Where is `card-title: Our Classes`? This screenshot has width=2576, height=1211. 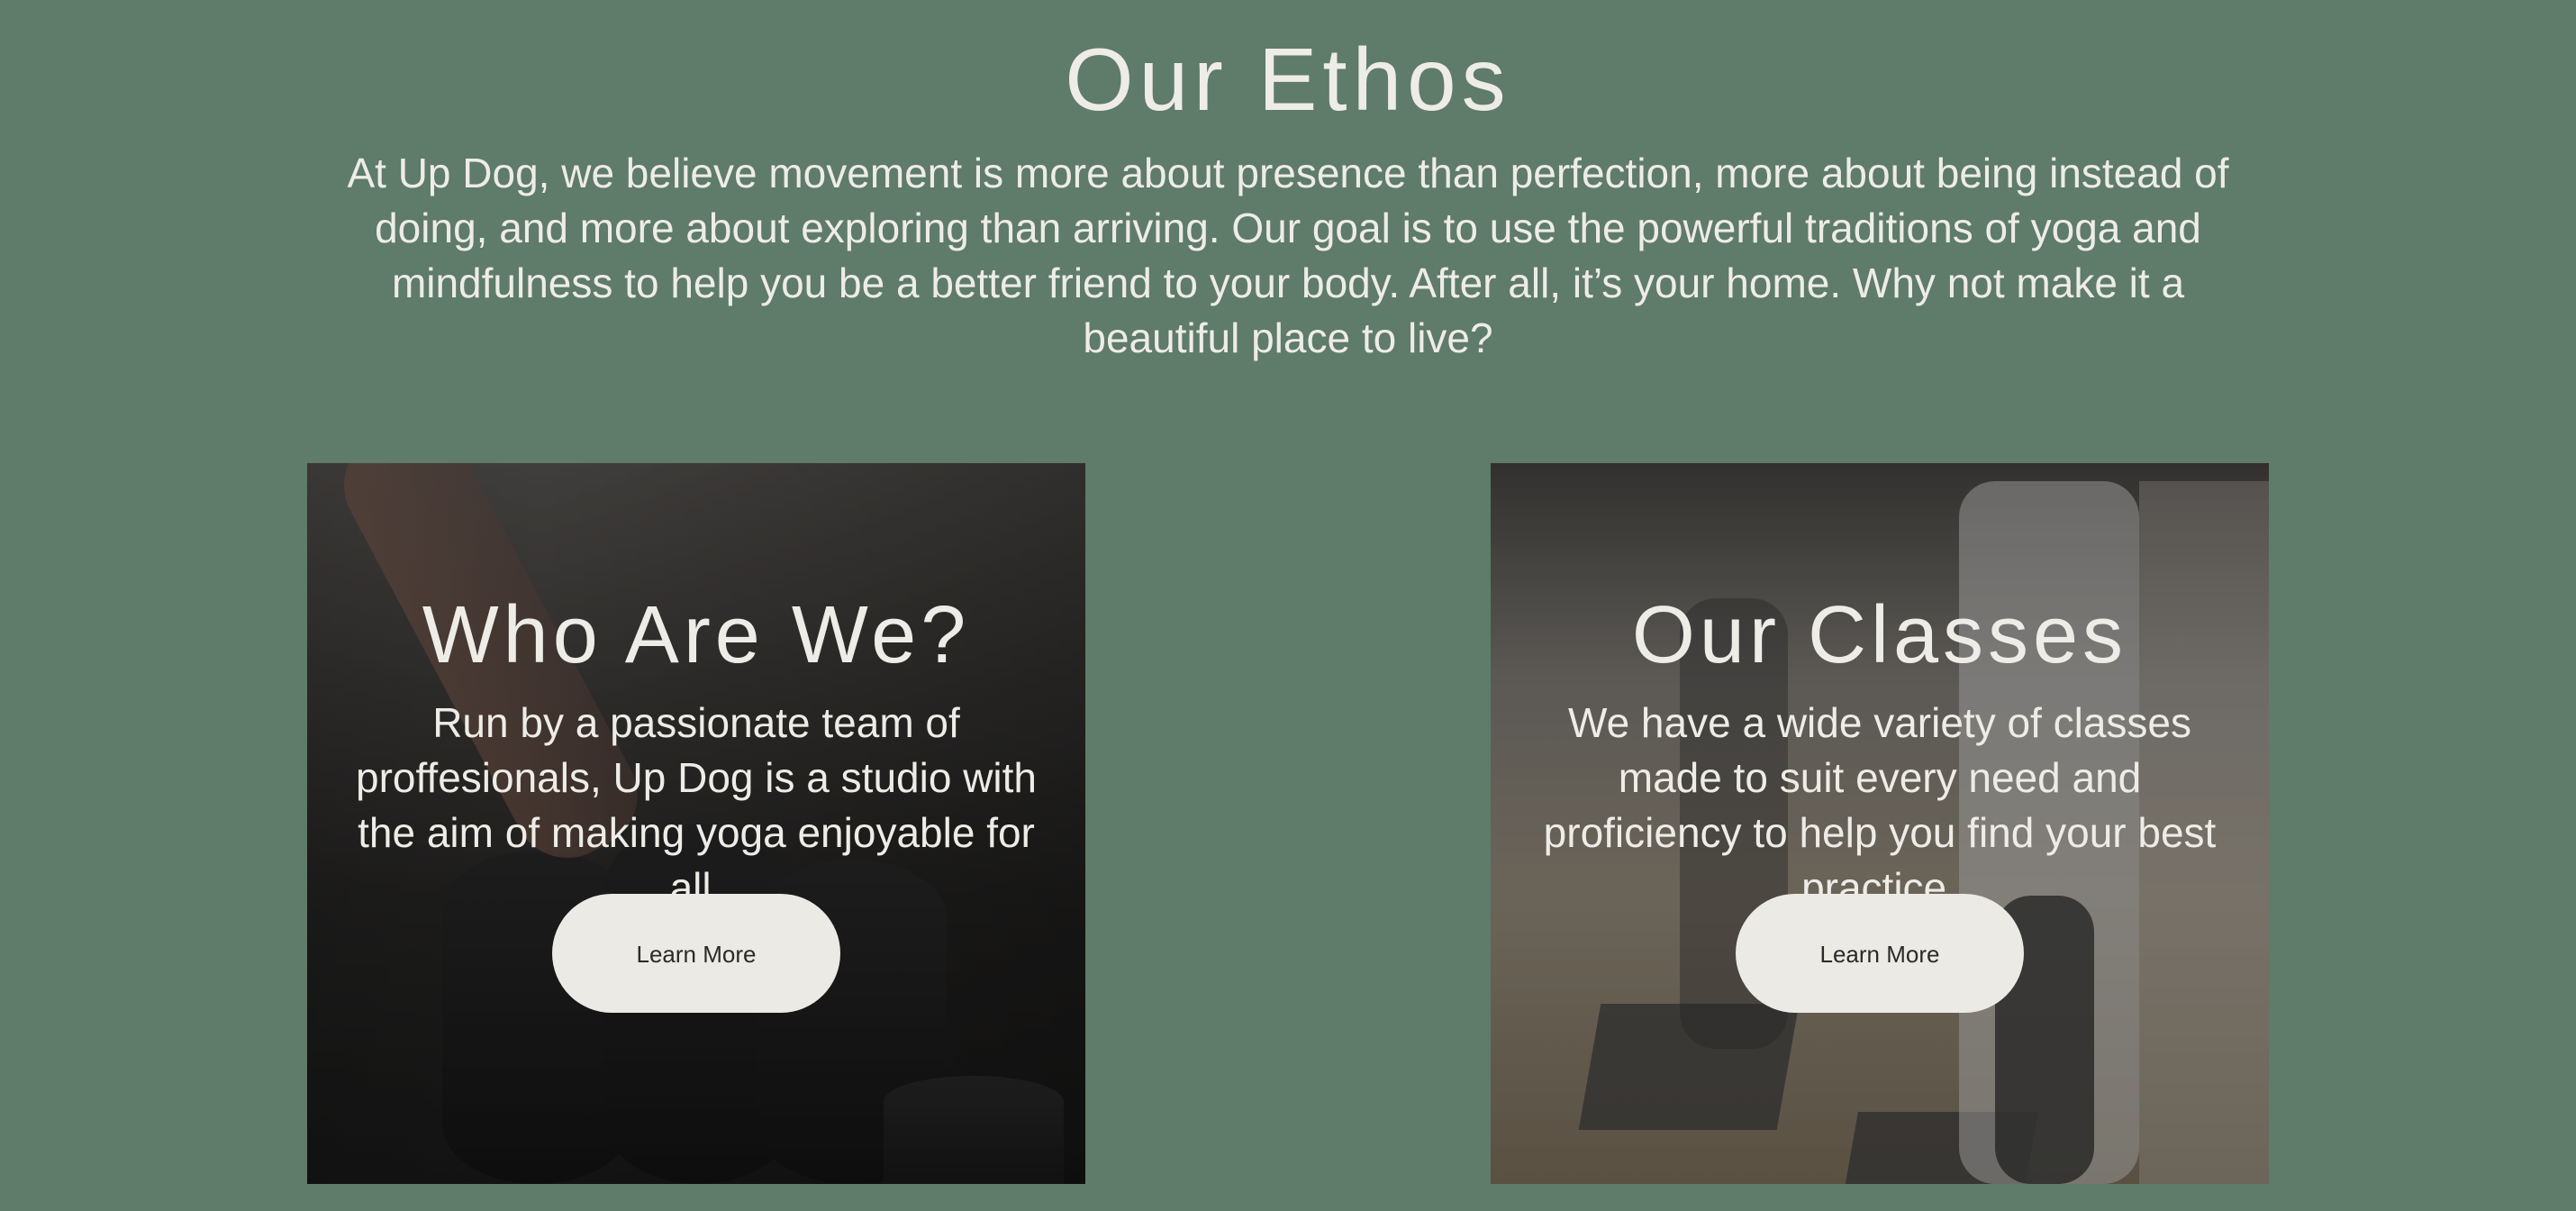 card-title: Our Classes is located at coordinates (1879, 635).